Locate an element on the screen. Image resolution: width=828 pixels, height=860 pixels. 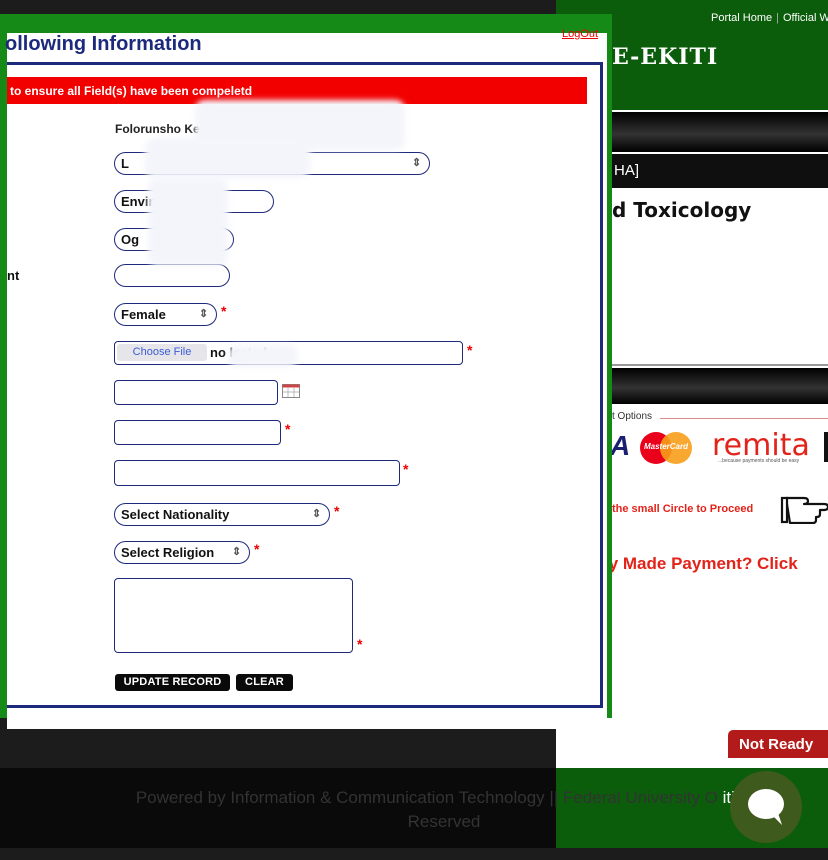
payment-options-divider is located at coordinates (744, 418).